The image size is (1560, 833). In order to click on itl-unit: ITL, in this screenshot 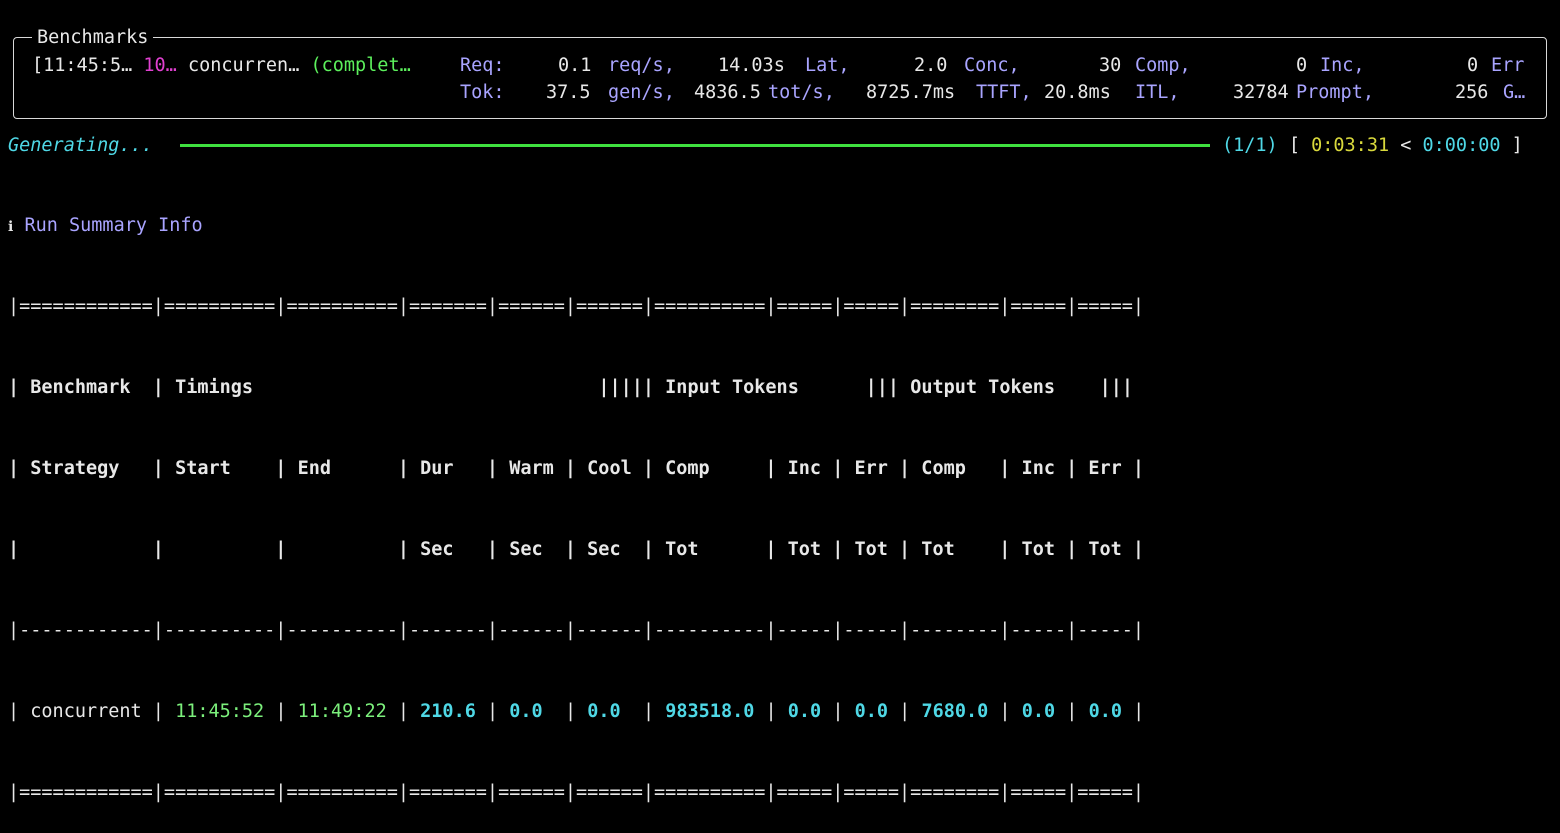, I will do `click(1157, 92)`.